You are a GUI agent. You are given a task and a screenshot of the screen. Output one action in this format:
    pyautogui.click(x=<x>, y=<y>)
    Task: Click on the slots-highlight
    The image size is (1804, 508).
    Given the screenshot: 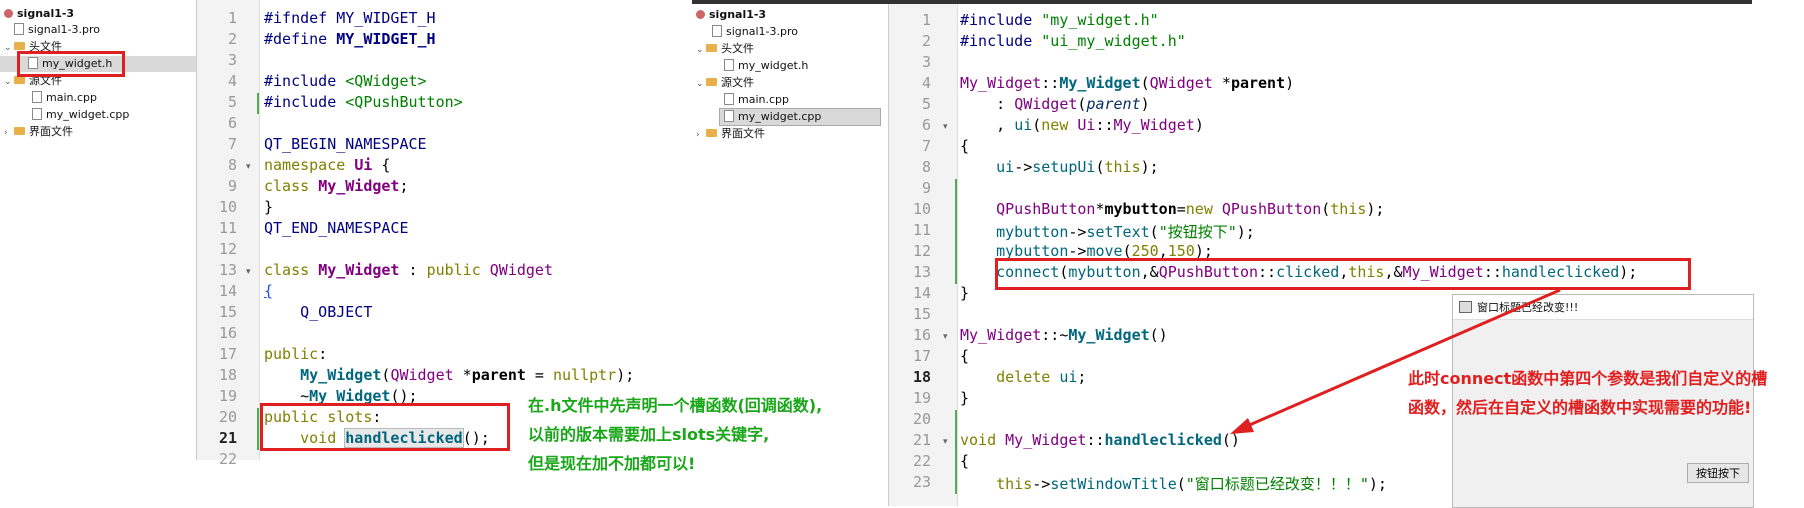 What is the action you would take?
    pyautogui.click(x=385, y=427)
    